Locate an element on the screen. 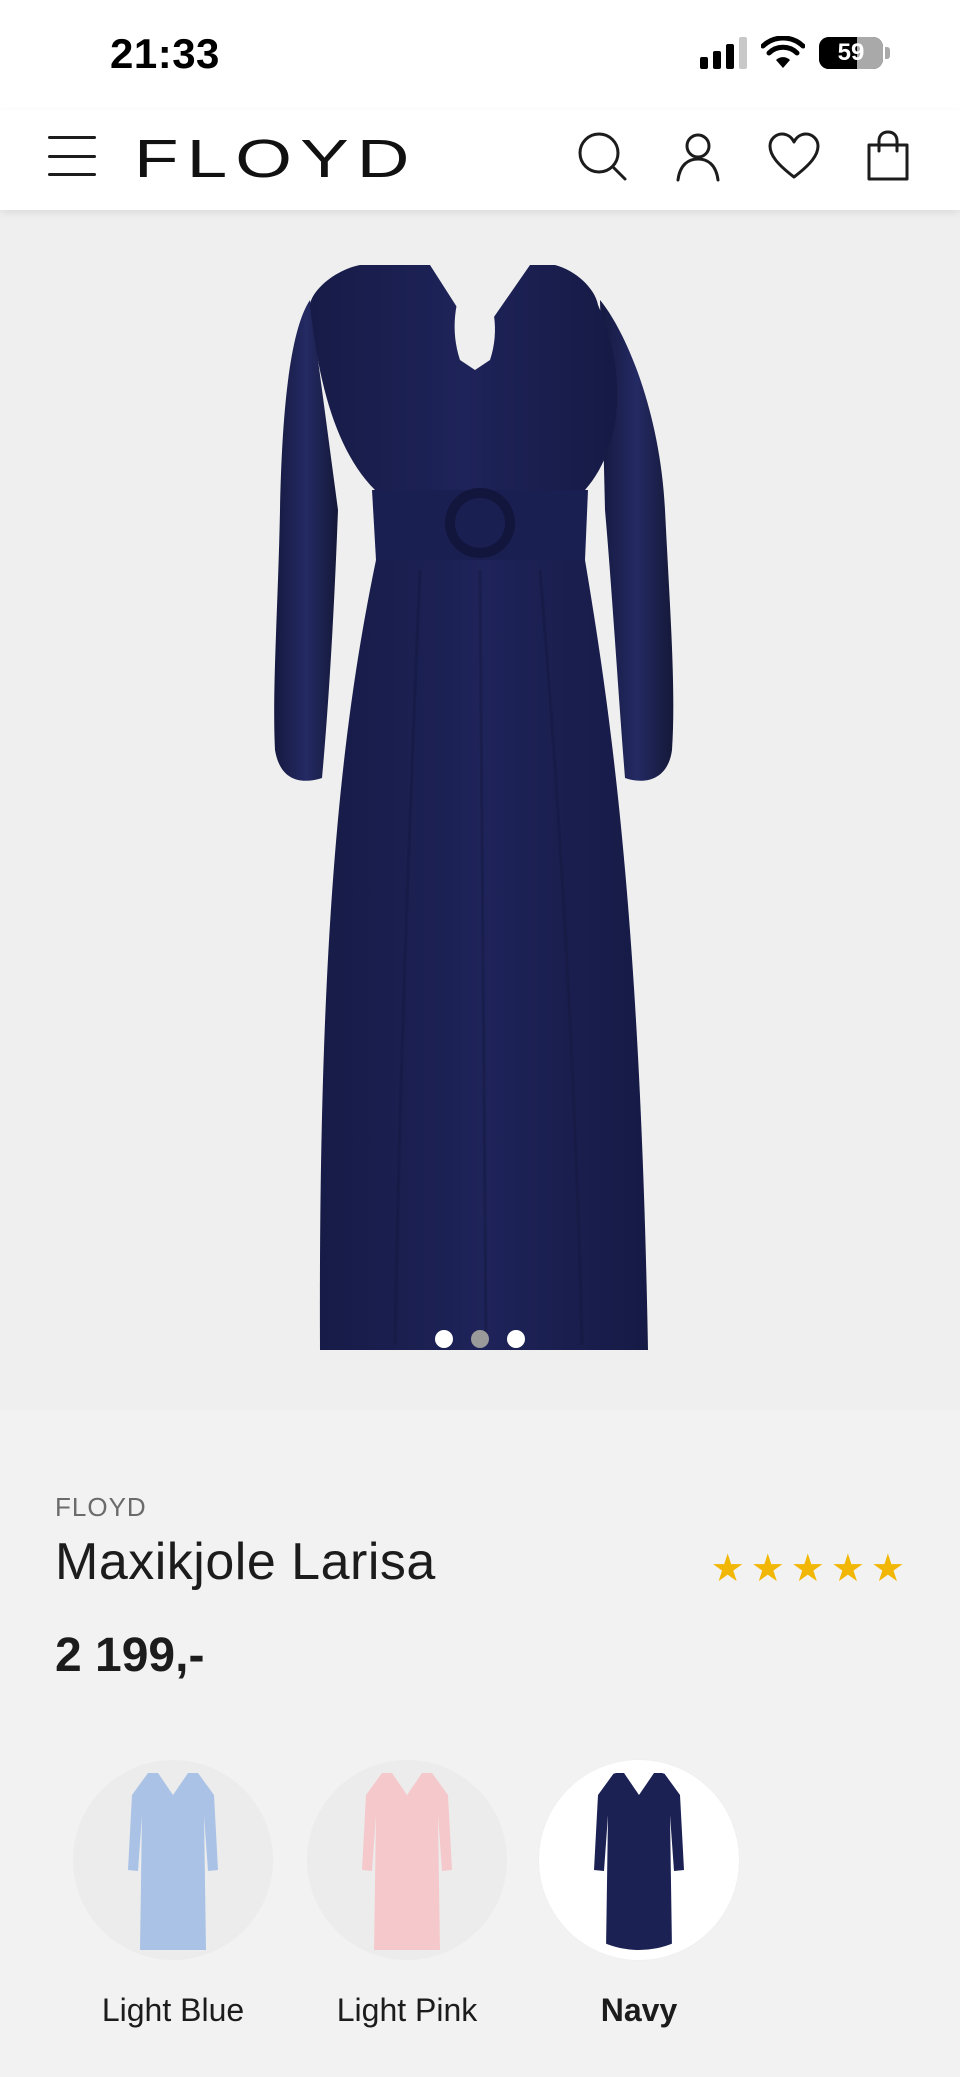 The width and height of the screenshot is (960, 2077). battery-percent: 59 is located at coordinates (851, 52).